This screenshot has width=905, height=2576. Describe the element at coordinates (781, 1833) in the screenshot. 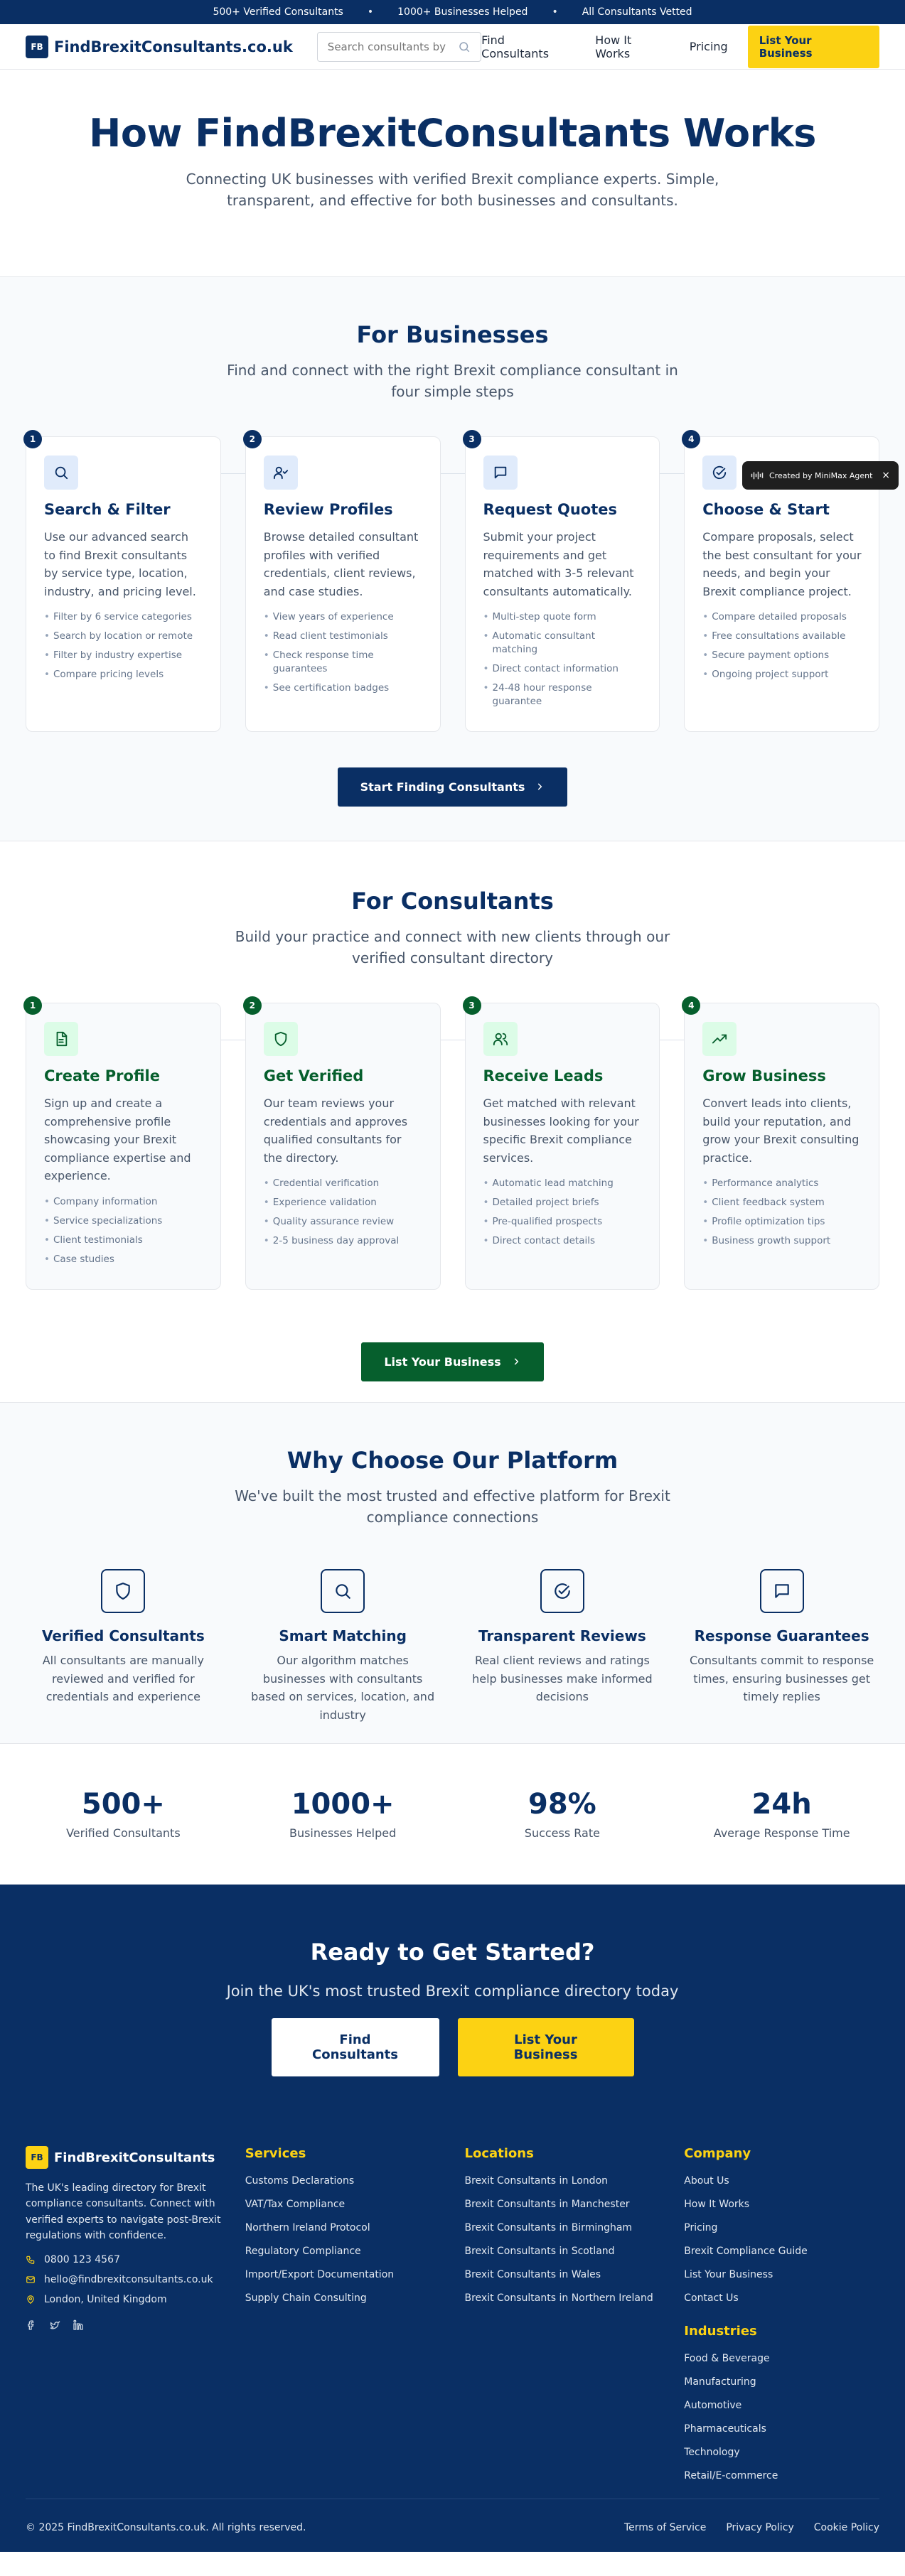

I see `stat-label: Average Response Time` at that location.